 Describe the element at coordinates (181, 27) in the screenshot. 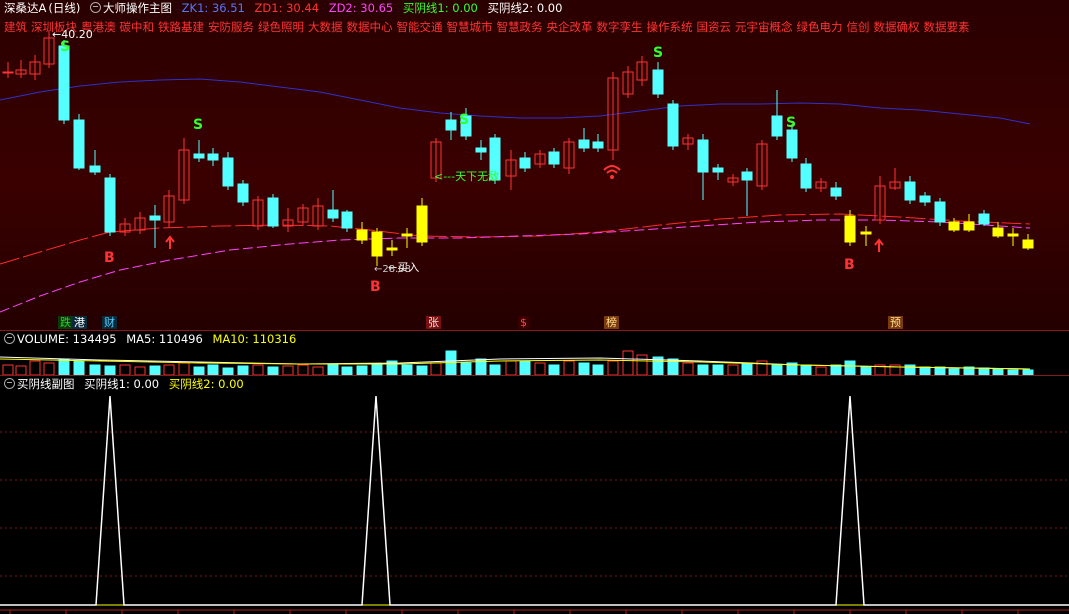

I see `sector-tag: 铁路基建` at that location.